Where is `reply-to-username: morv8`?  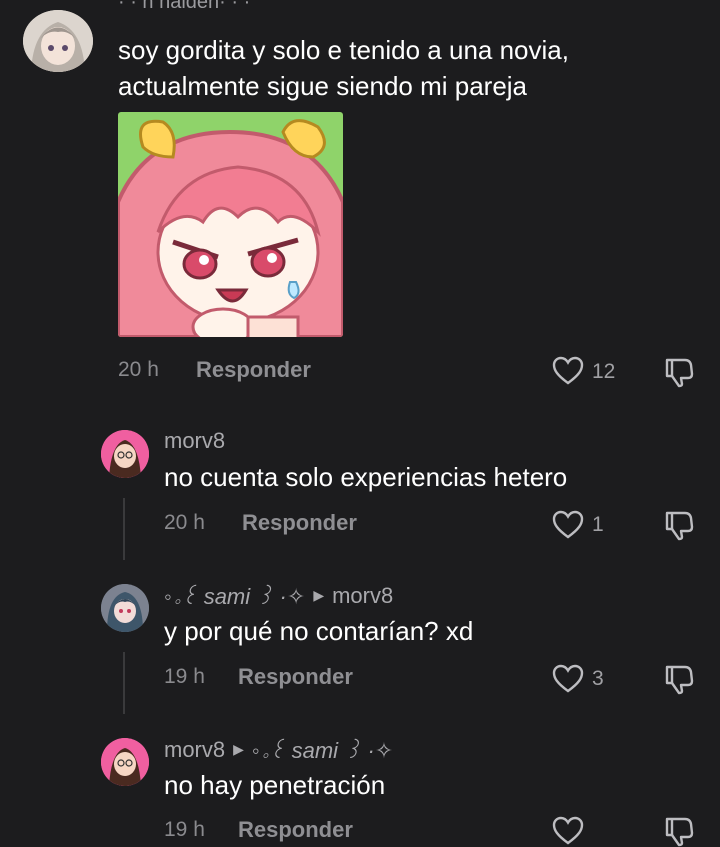
reply-to-username: morv8 is located at coordinates (362, 596).